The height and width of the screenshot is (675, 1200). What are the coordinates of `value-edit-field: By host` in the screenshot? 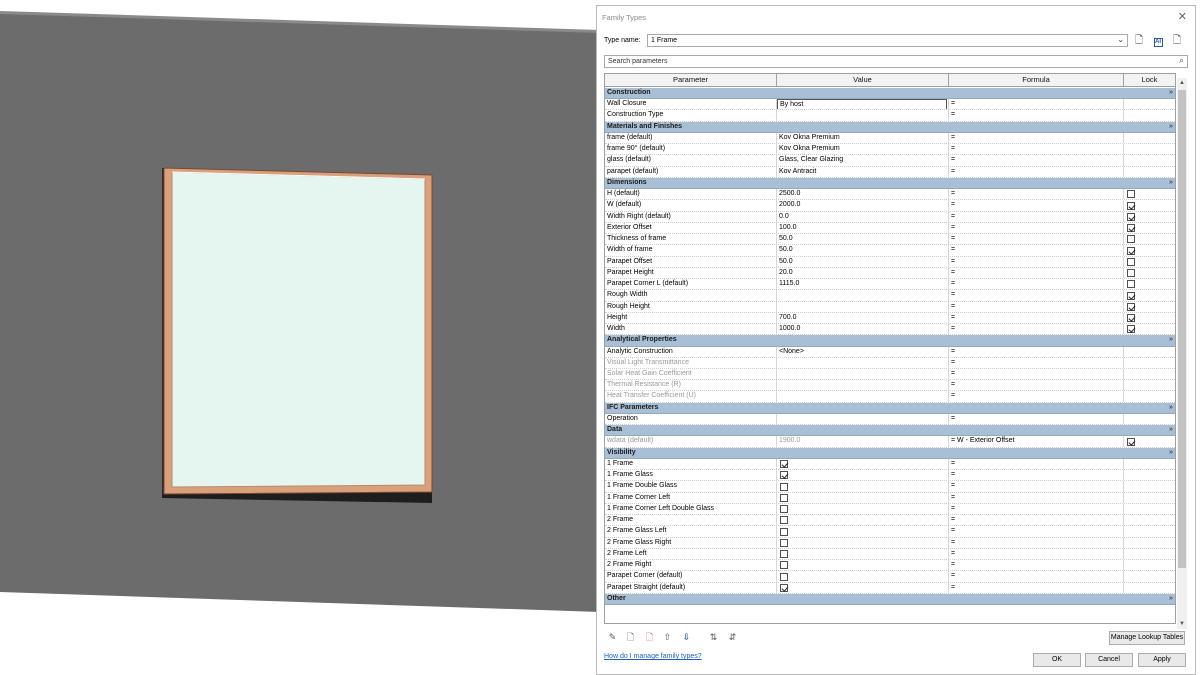 It's located at (862, 104).